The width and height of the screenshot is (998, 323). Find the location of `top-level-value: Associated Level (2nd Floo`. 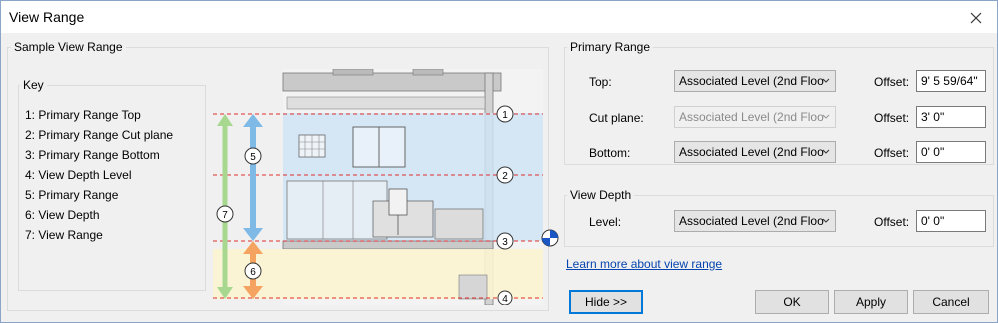

top-level-value: Associated Level (2nd Floo is located at coordinates (751, 81).